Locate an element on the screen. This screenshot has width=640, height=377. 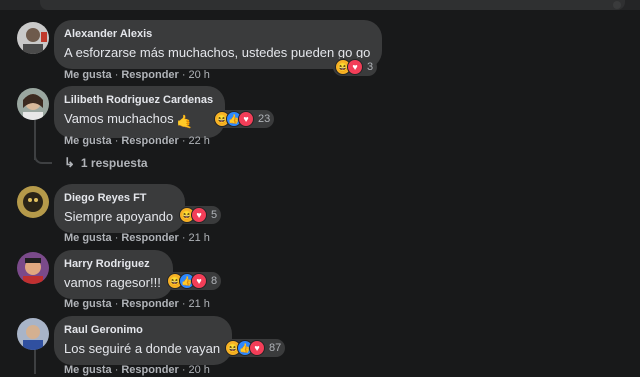
comment-author: Lilibeth Rodriguez Cardenas is located at coordinates (138, 100).